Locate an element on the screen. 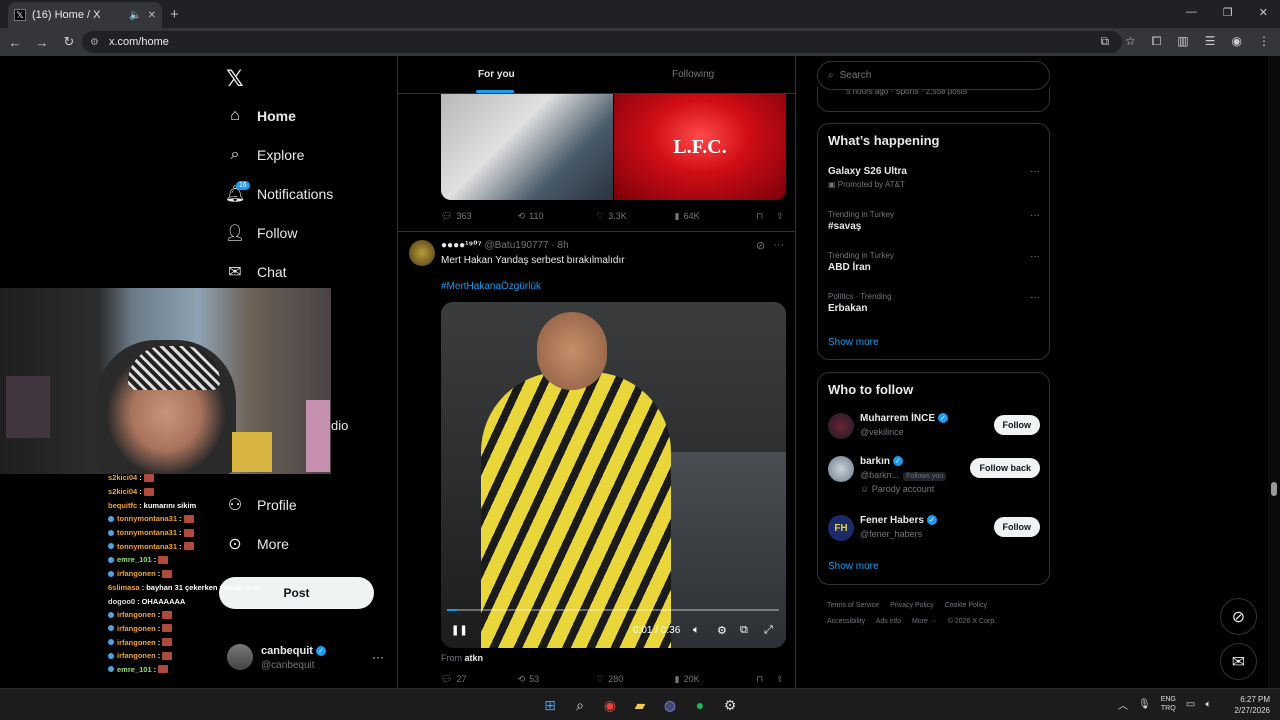 This screenshot has width=1280, height=720. volume-icon: 🔈︎ is located at coordinates (696, 630).